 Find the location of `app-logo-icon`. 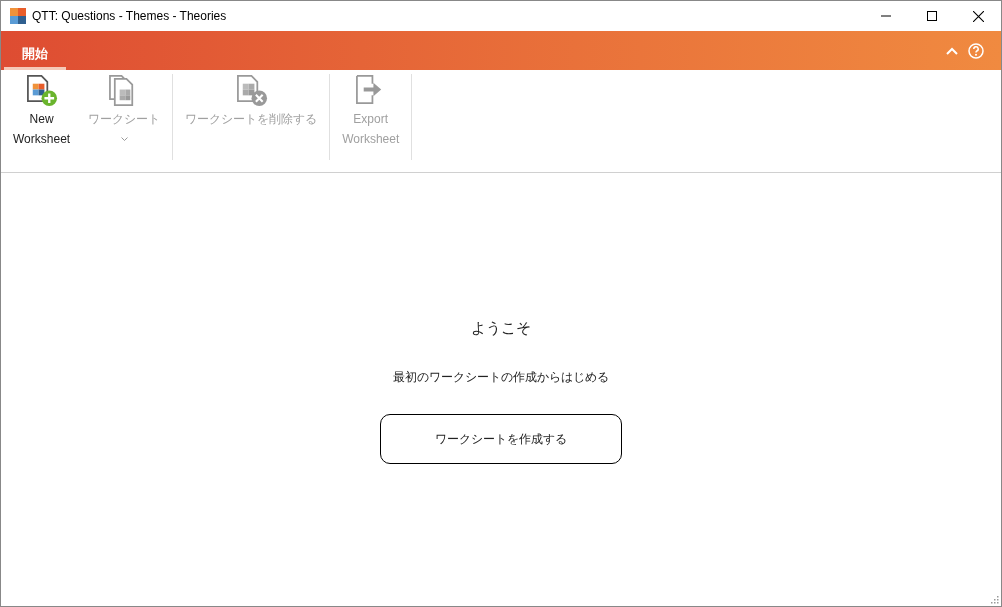

app-logo-icon is located at coordinates (18, 16).